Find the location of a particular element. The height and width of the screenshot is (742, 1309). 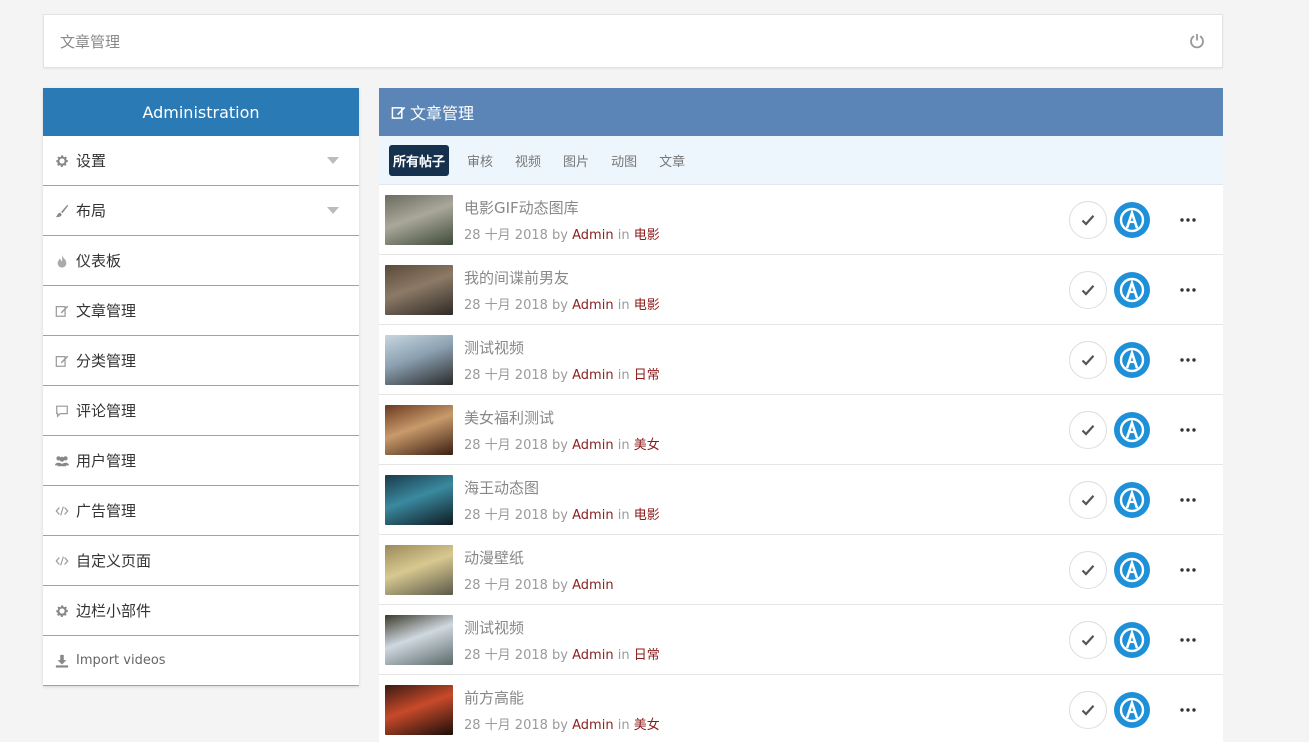

sidebar-item: 边栏小部件 is located at coordinates (201, 611).